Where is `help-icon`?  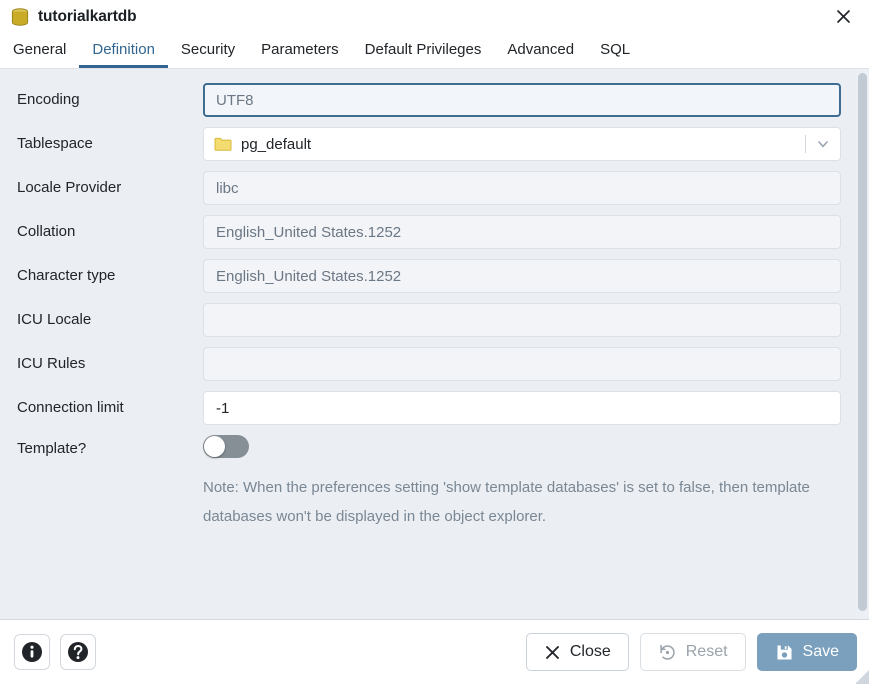
help-icon is located at coordinates (78, 652).